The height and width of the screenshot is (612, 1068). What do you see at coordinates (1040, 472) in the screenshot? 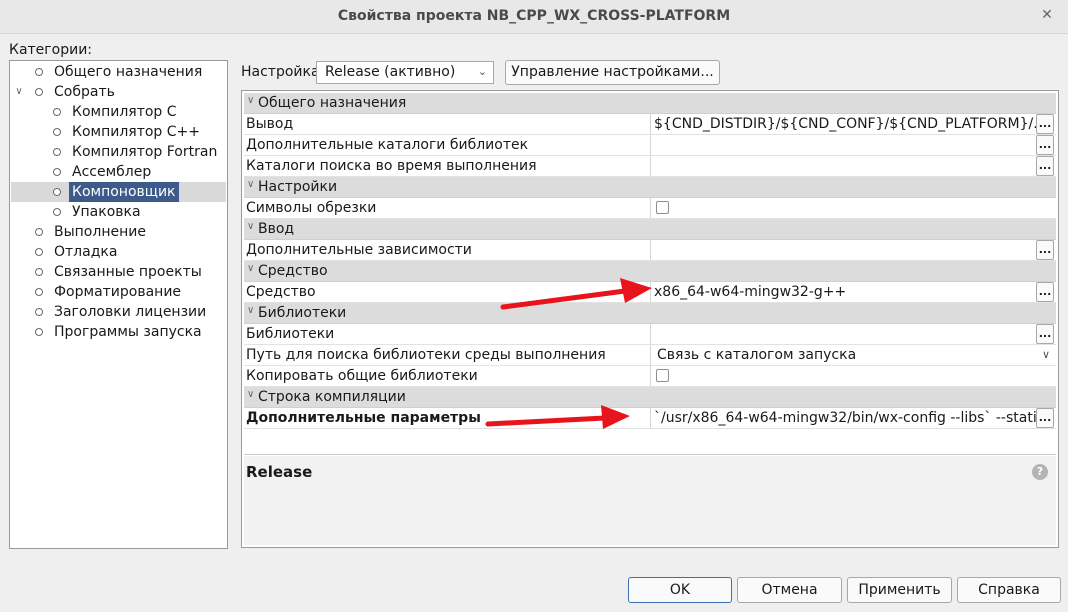
I see `help-icon: ?` at bounding box center [1040, 472].